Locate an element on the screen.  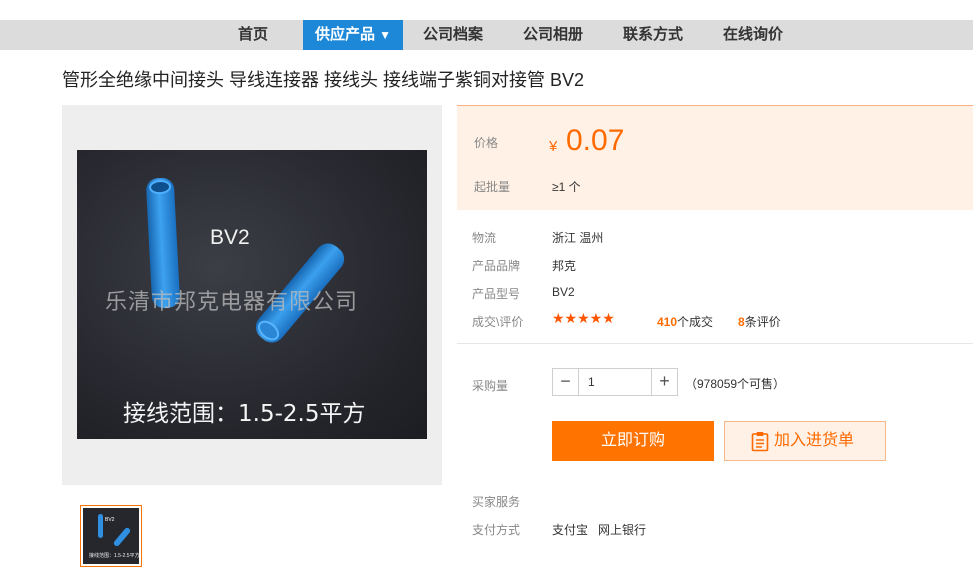
price-panel is located at coordinates (715, 157).